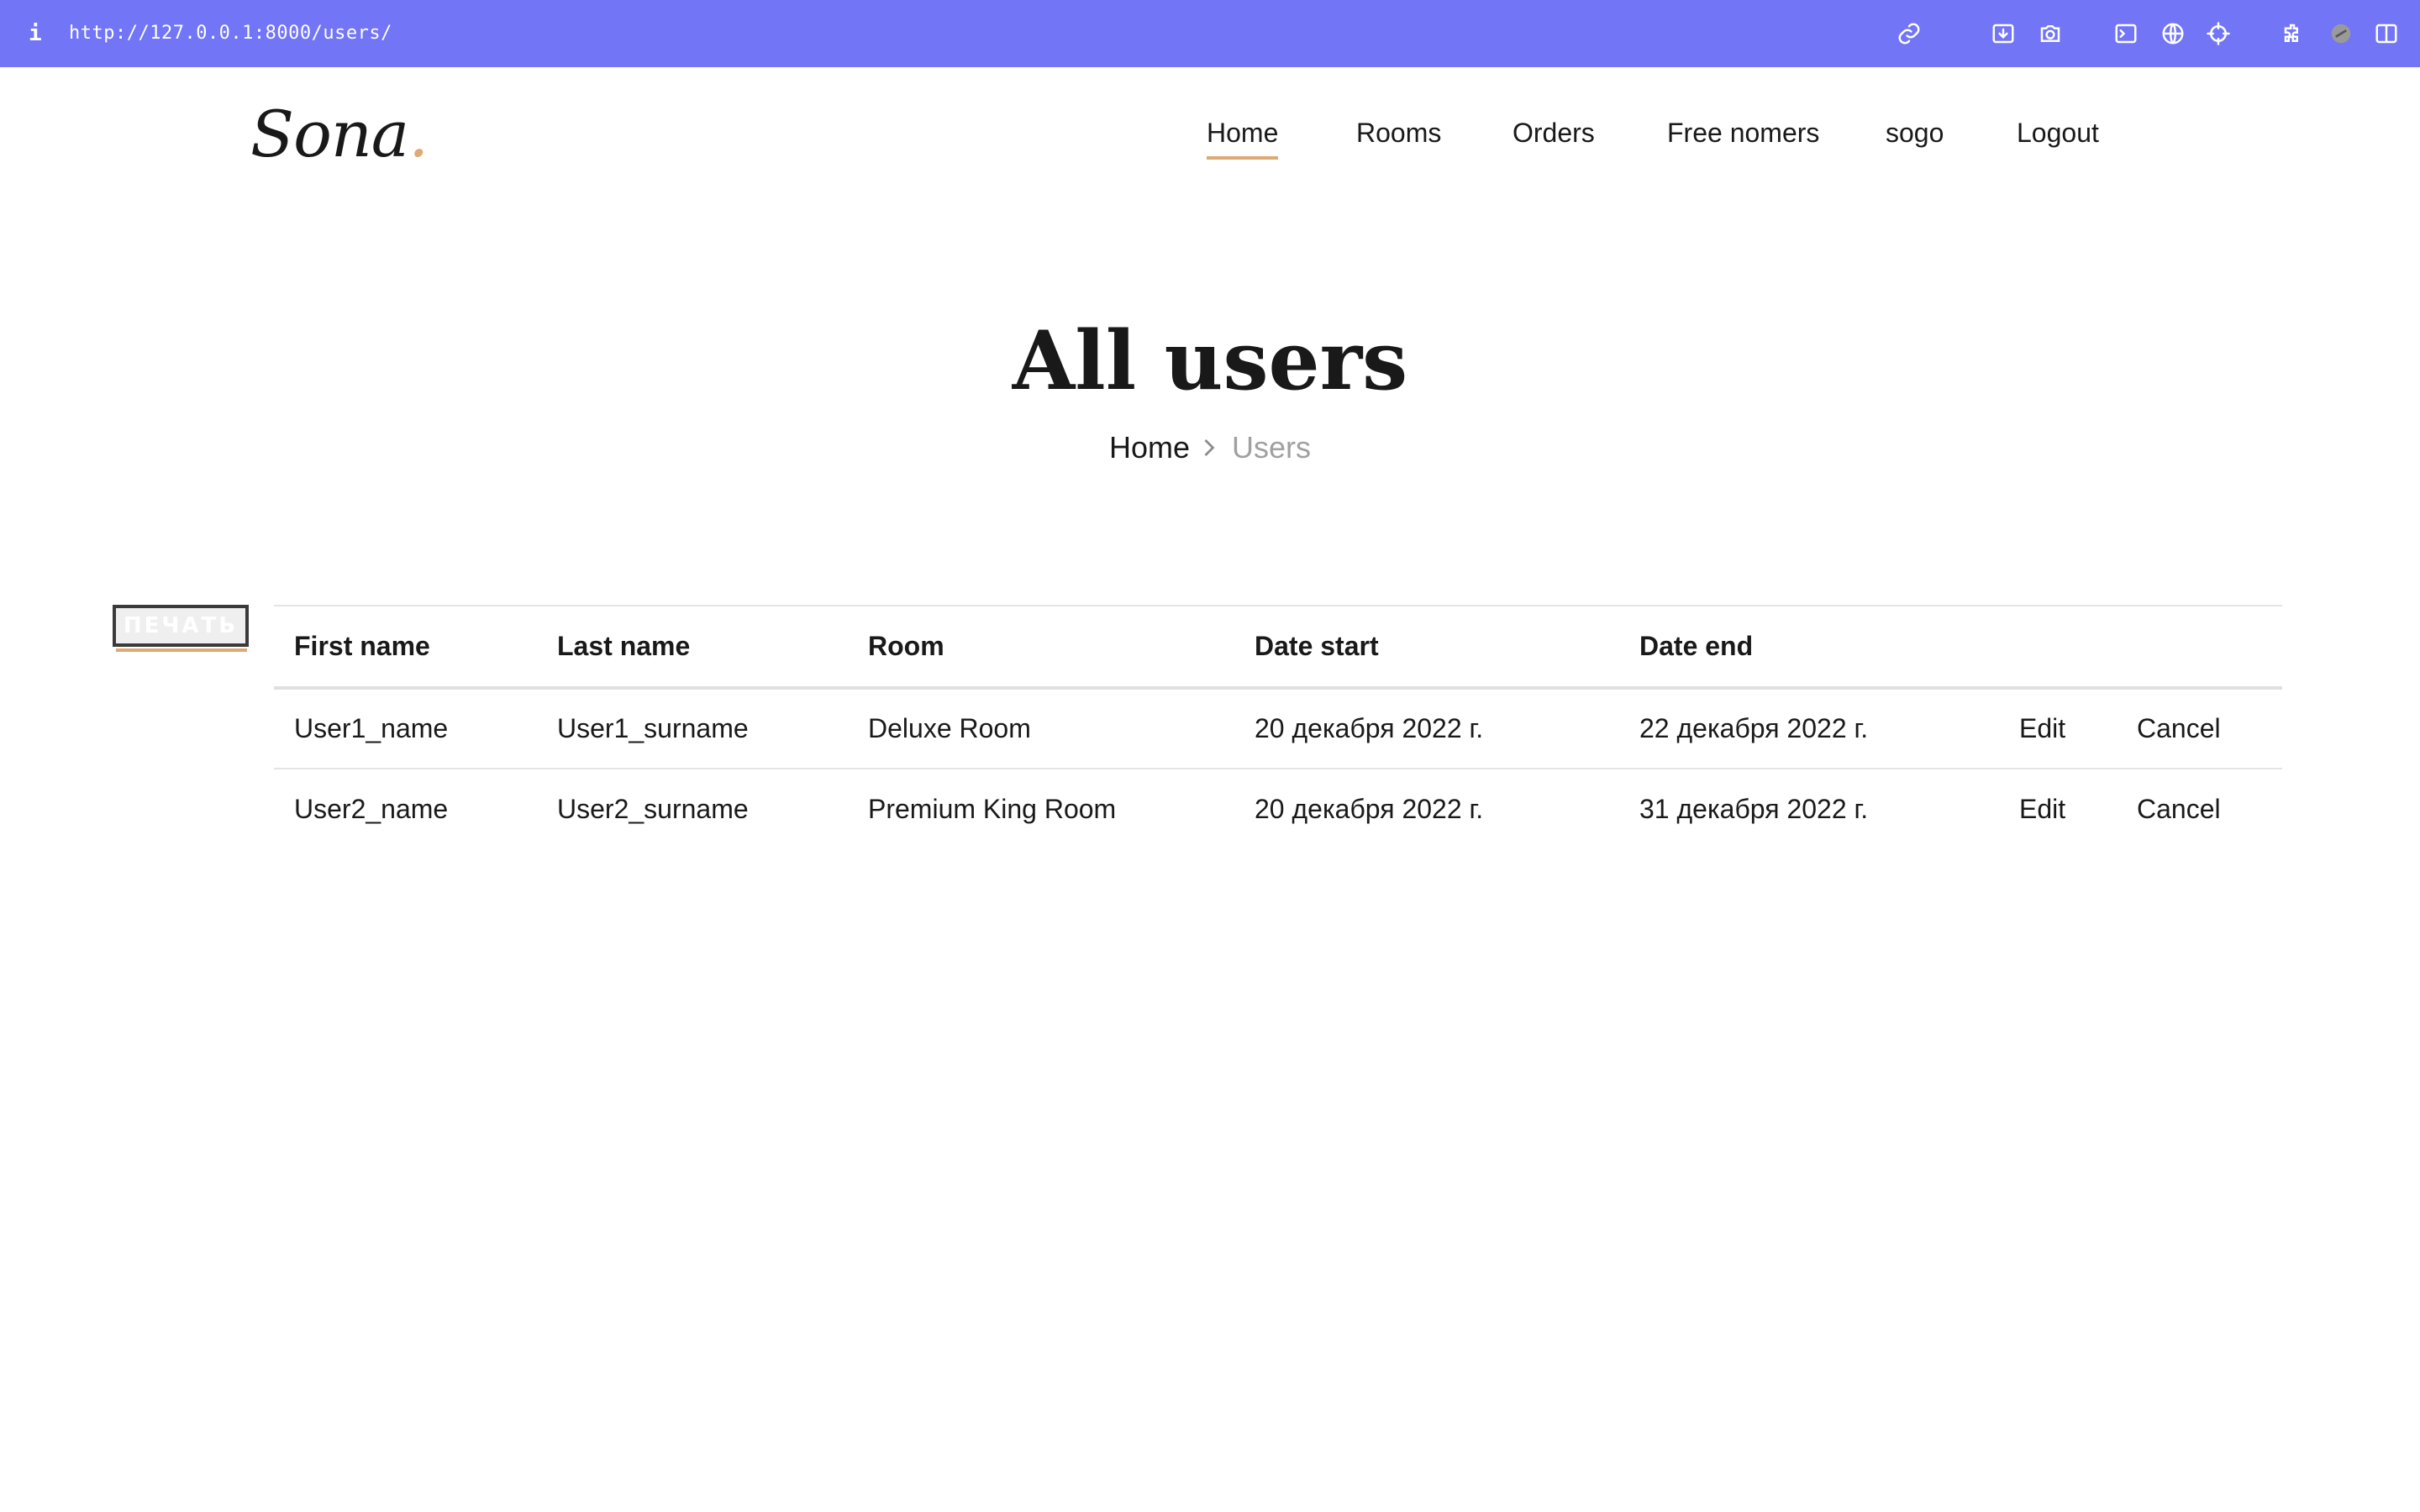 This screenshot has width=2420, height=1512. Describe the element at coordinates (1398, 132) in the screenshot. I see `nav-rooms: Rooms` at that location.